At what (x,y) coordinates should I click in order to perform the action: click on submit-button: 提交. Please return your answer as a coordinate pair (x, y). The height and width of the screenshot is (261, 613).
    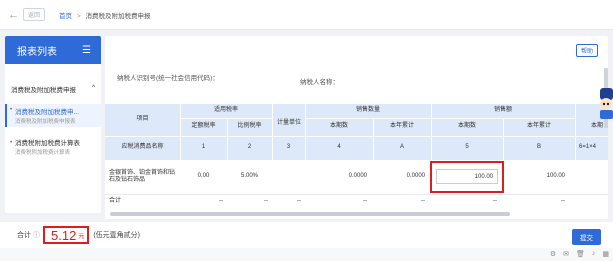
    Looking at the image, I should click on (586, 237).